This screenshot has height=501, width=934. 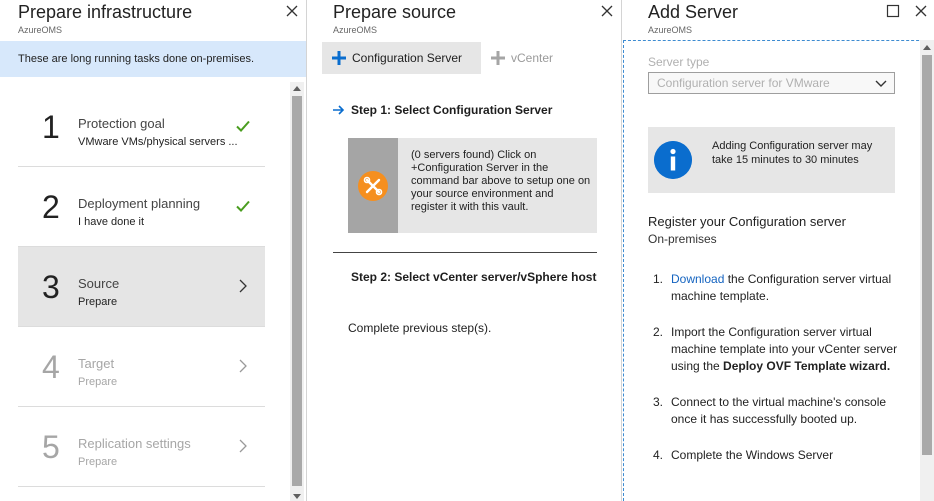 I want to click on blade-title: Prepare source, so click(x=395, y=12).